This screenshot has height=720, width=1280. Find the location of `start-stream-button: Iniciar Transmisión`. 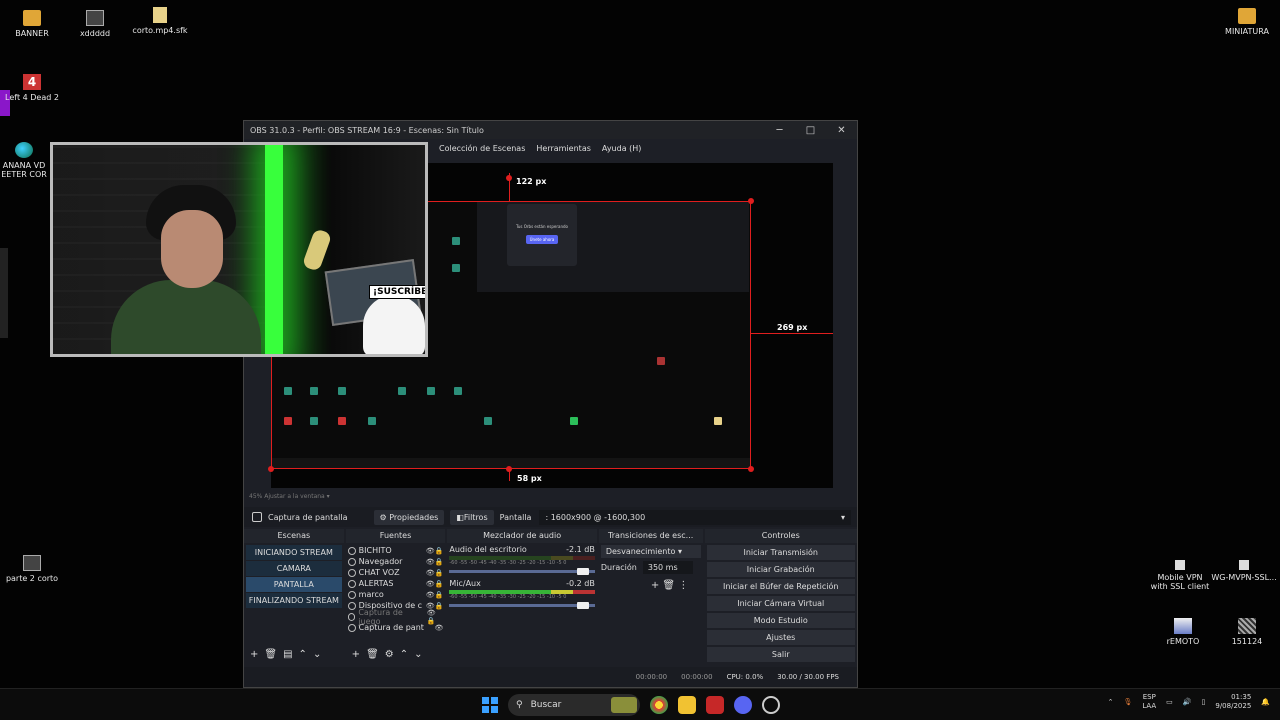

start-stream-button: Iniciar Transmisión is located at coordinates (780, 552).